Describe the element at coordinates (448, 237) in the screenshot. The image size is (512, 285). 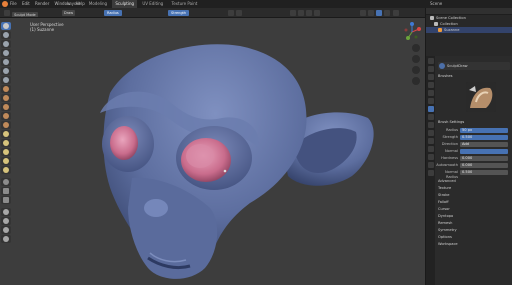
I see `panel-options: Options` at that location.